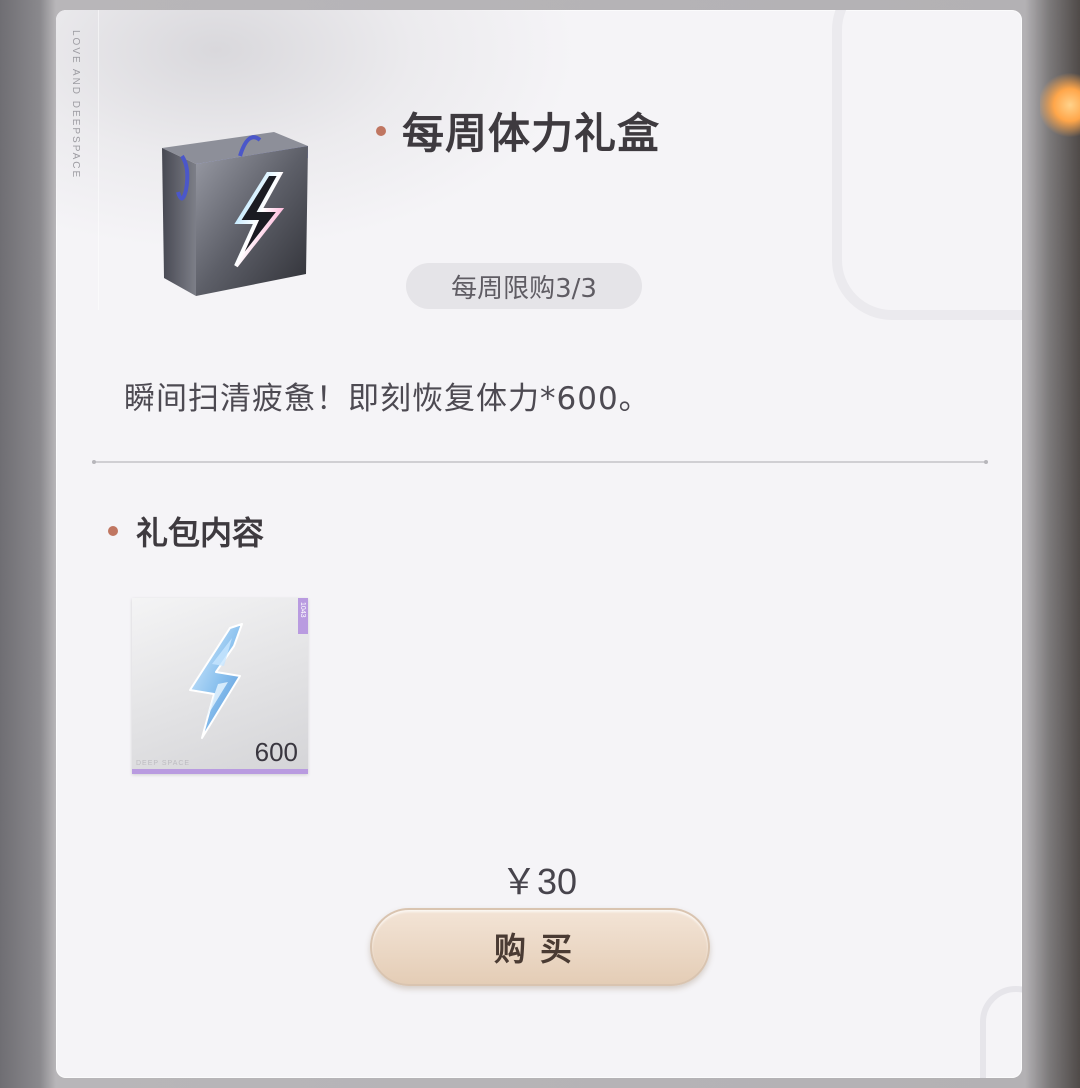 The image size is (1080, 1088). Describe the element at coordinates (163, 763) in the screenshot. I see `reward-brand: DEEP SPACE` at that location.